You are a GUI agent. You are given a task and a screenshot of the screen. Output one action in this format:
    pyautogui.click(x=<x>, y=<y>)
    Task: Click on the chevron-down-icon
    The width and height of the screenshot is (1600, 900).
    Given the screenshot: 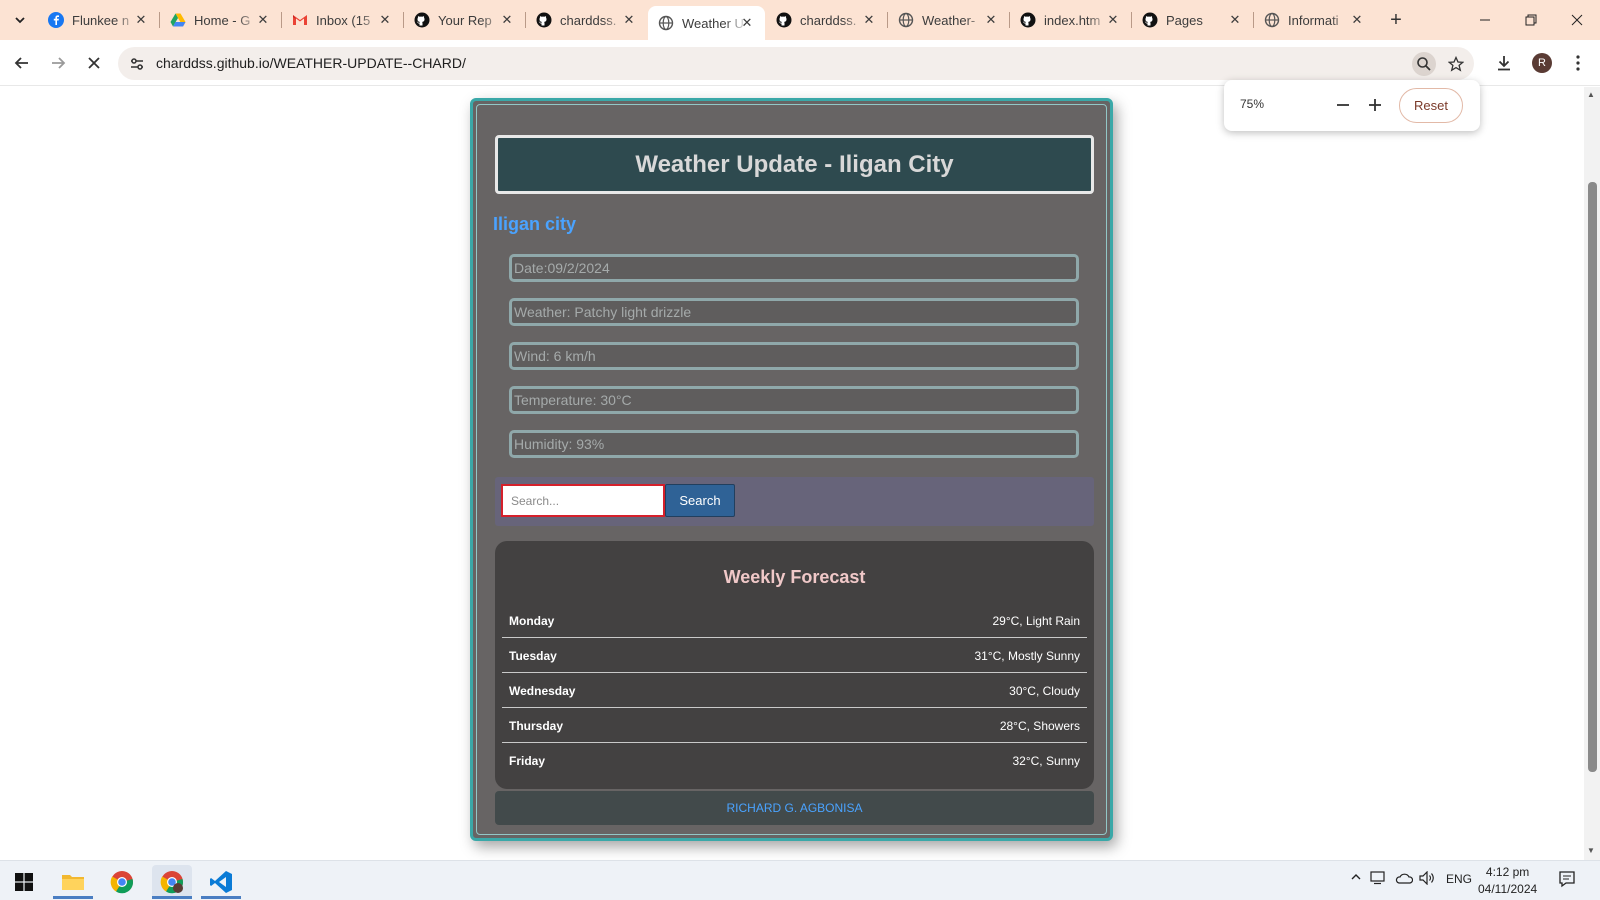 What is the action you would take?
    pyautogui.click(x=20, y=20)
    